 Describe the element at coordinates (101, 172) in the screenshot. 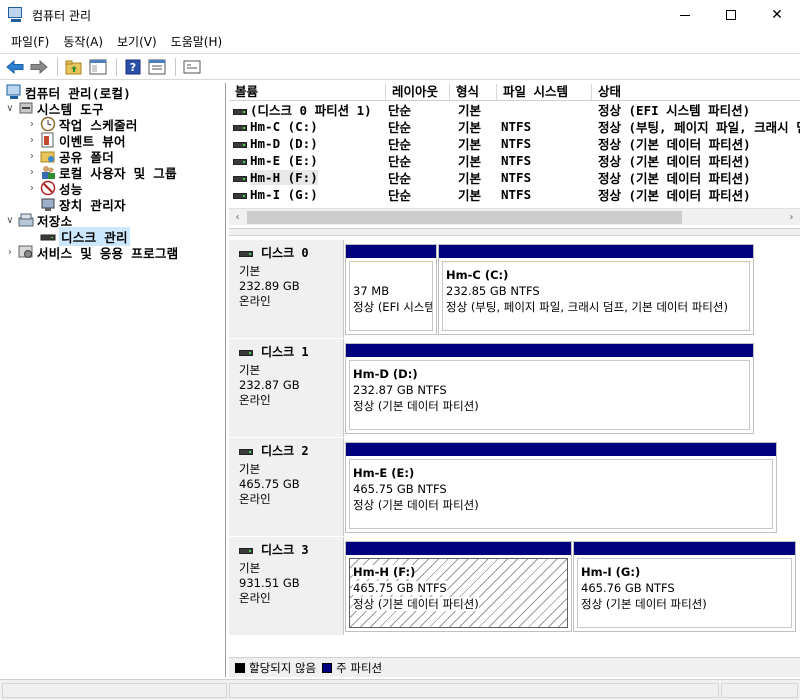

I see `tree-item-local-users-groups: › 로컬 사용자 및 그룹` at that location.